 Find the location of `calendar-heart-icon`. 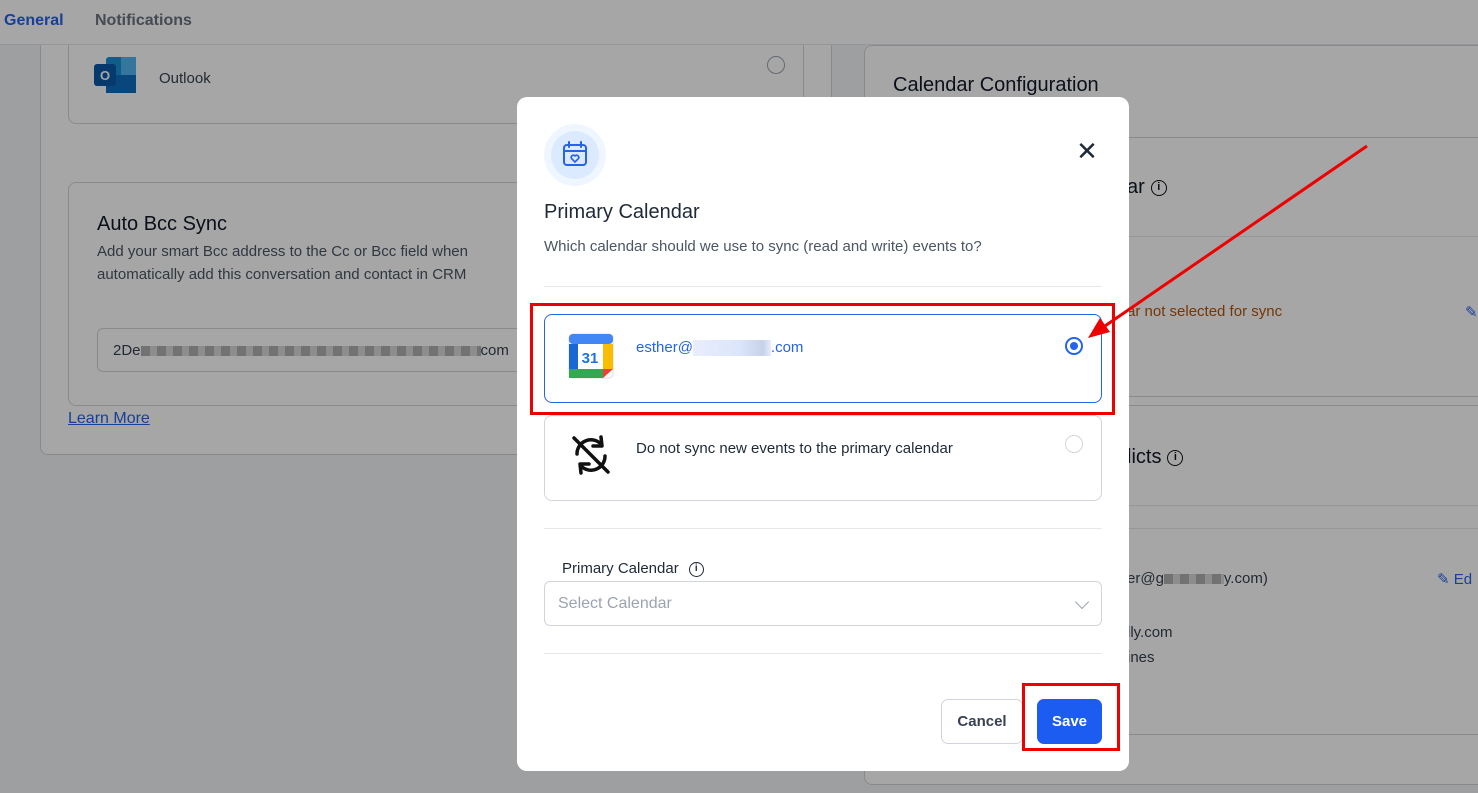

calendar-heart-icon is located at coordinates (575, 155).